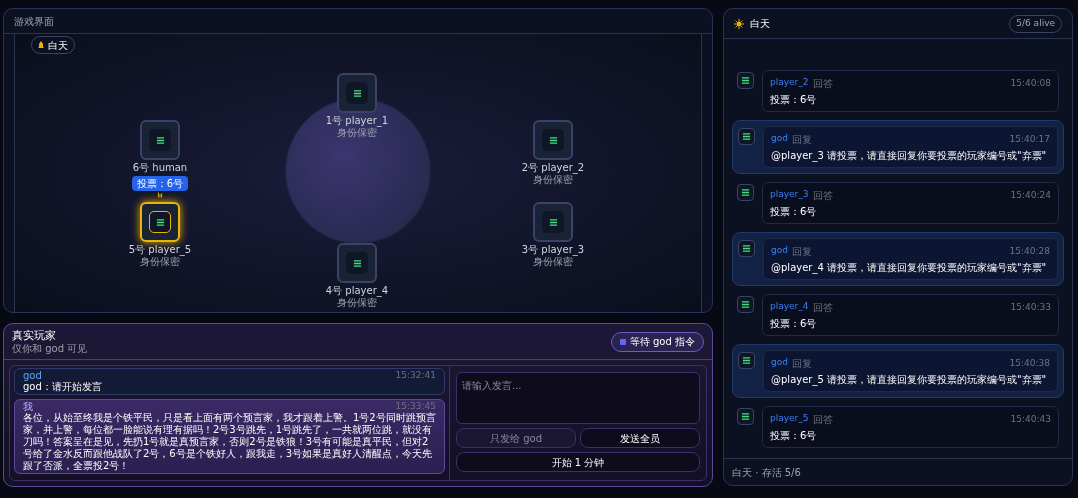  What do you see at coordinates (357, 121) in the screenshot?
I see `player-name: 1号 player_1` at bounding box center [357, 121].